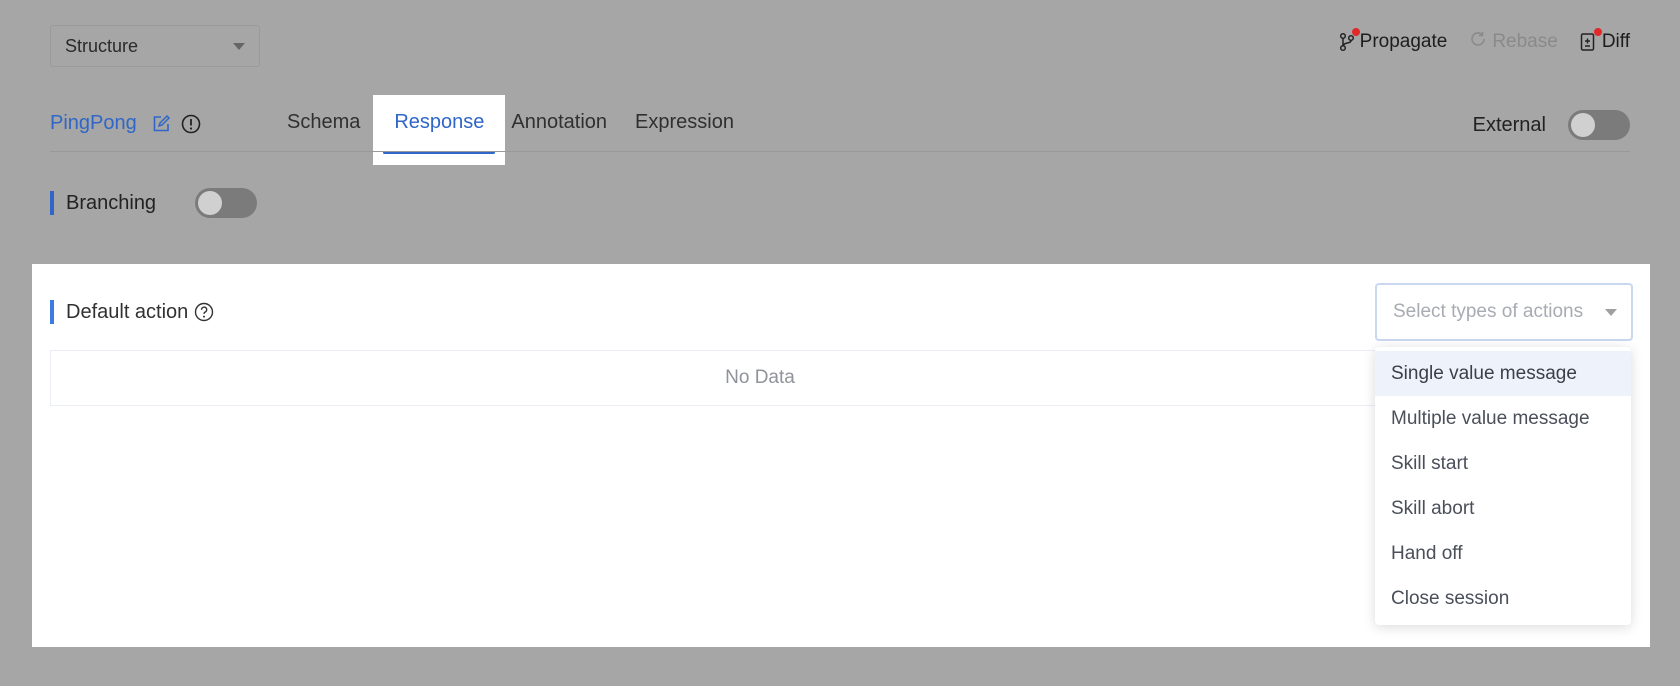 The height and width of the screenshot is (686, 1680). Describe the element at coordinates (573, 124) in the screenshot. I see `tab-annotation: Annotation` at that location.